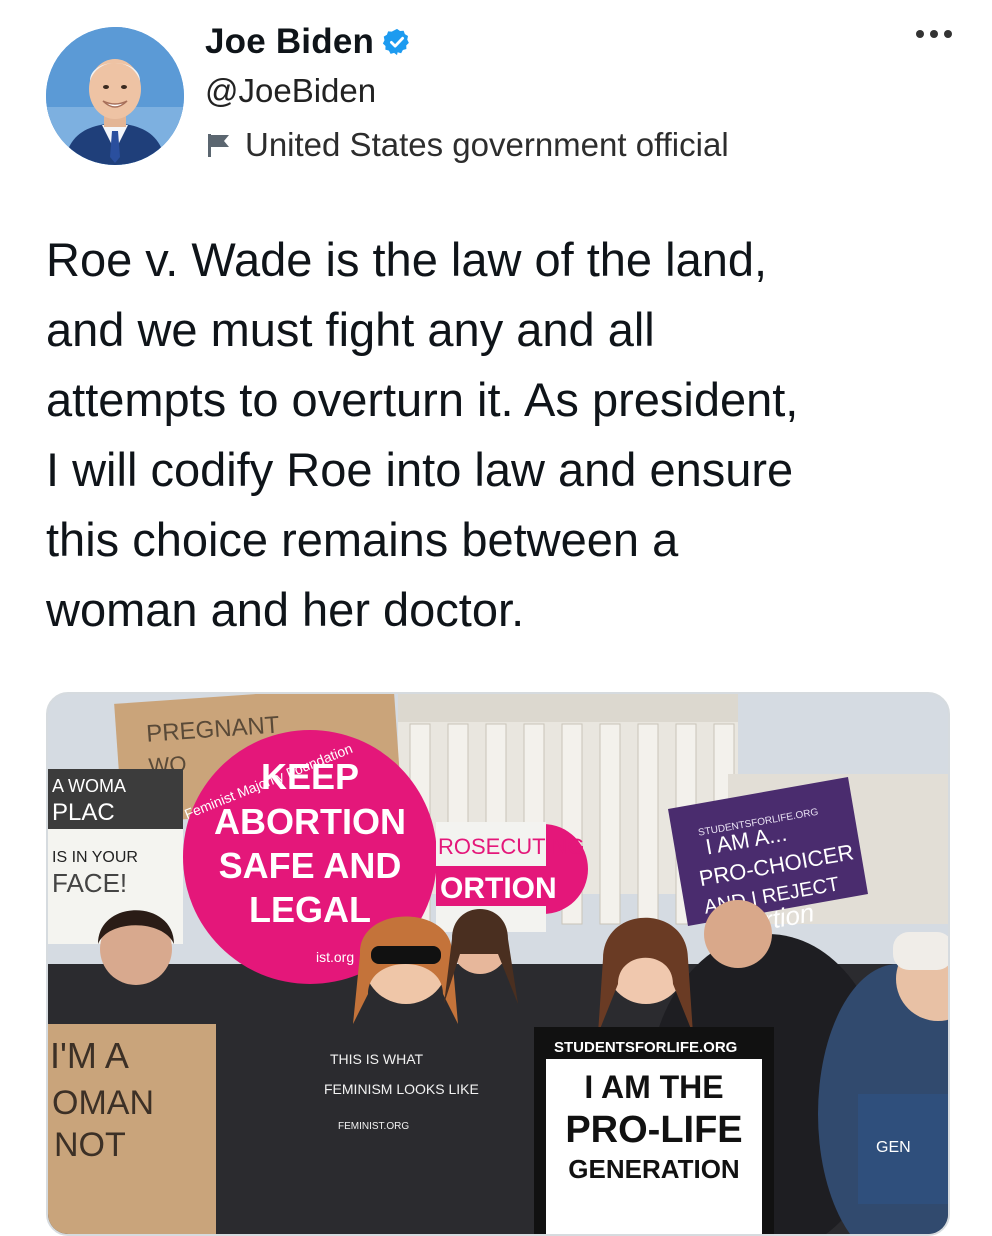 Image resolution: width=992 pixels, height=1236 pixels. Describe the element at coordinates (310, 776) in the screenshot. I see `sign-keep-text: KEEP` at that location.